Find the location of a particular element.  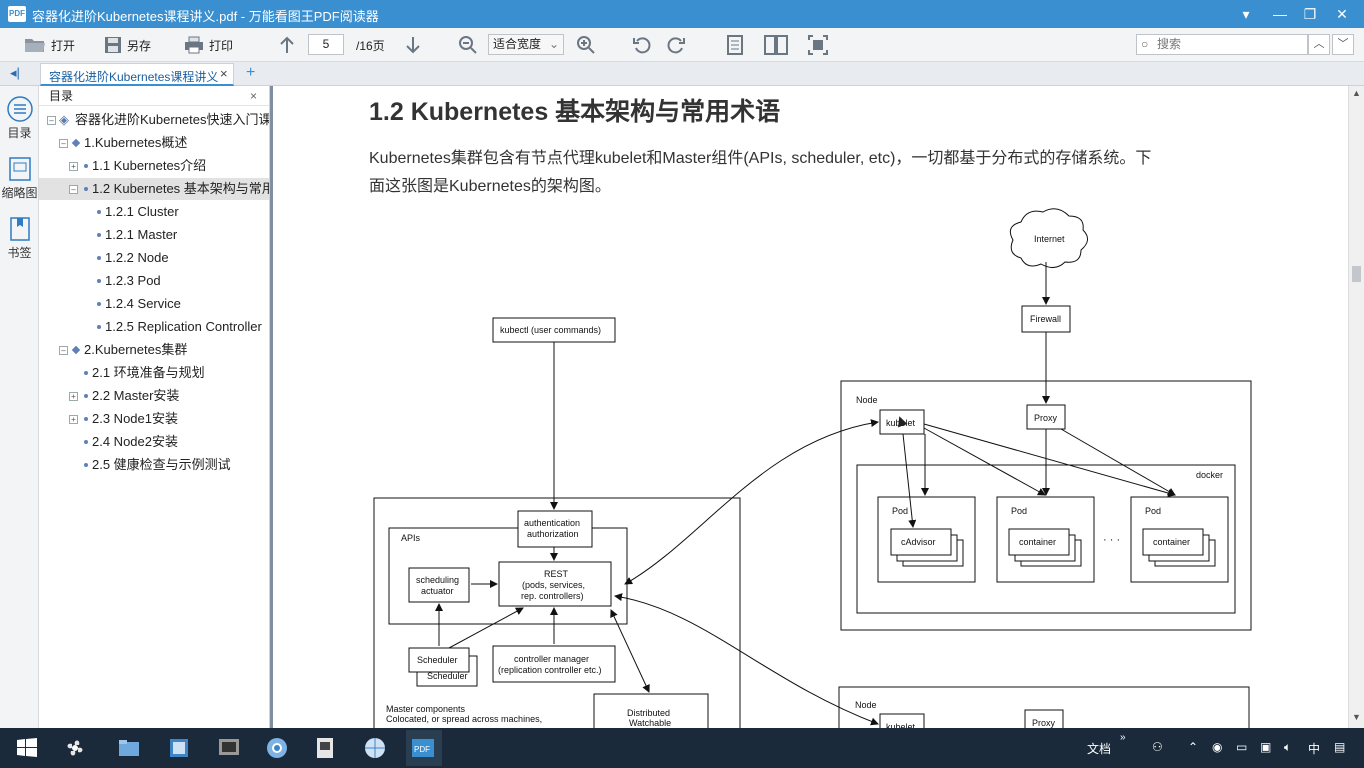

toc-item: 1.2.1 Master is located at coordinates (154, 235).